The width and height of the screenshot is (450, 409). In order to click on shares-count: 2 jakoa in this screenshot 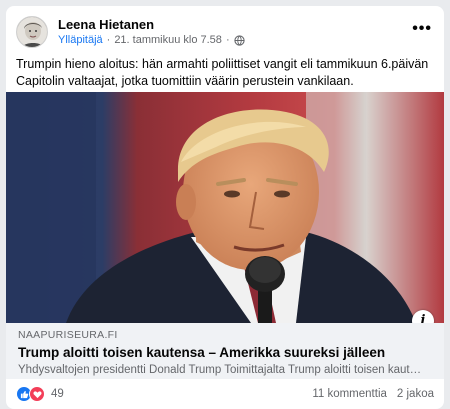, I will do `click(415, 394)`.